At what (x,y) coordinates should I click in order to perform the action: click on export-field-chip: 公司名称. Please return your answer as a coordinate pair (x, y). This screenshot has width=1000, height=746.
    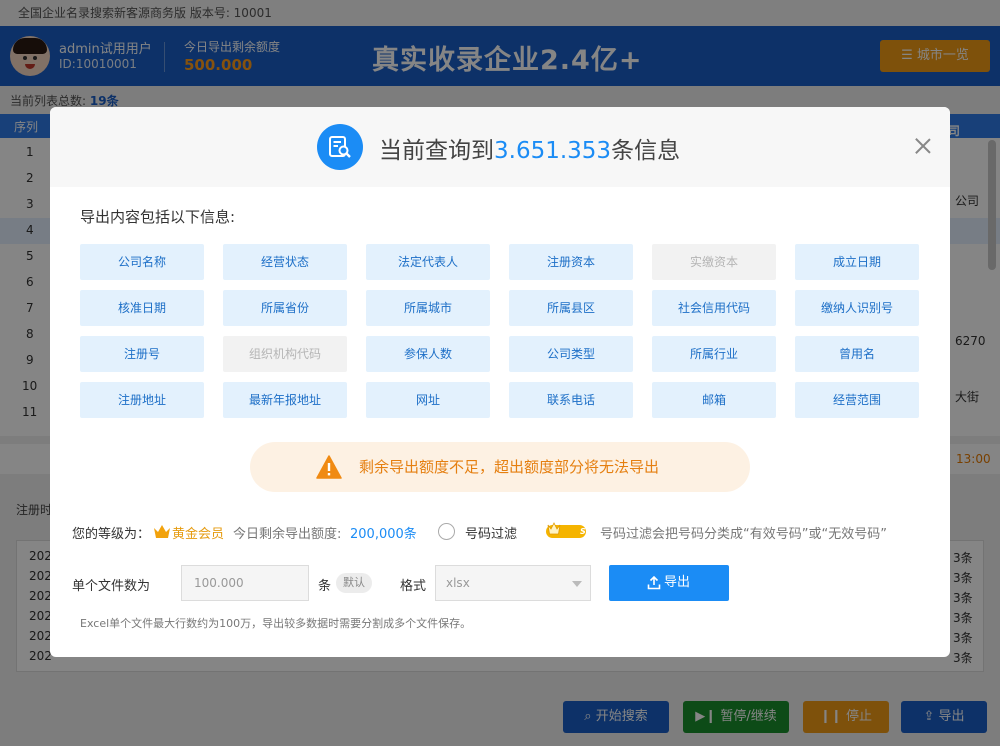
    Looking at the image, I should click on (142, 262).